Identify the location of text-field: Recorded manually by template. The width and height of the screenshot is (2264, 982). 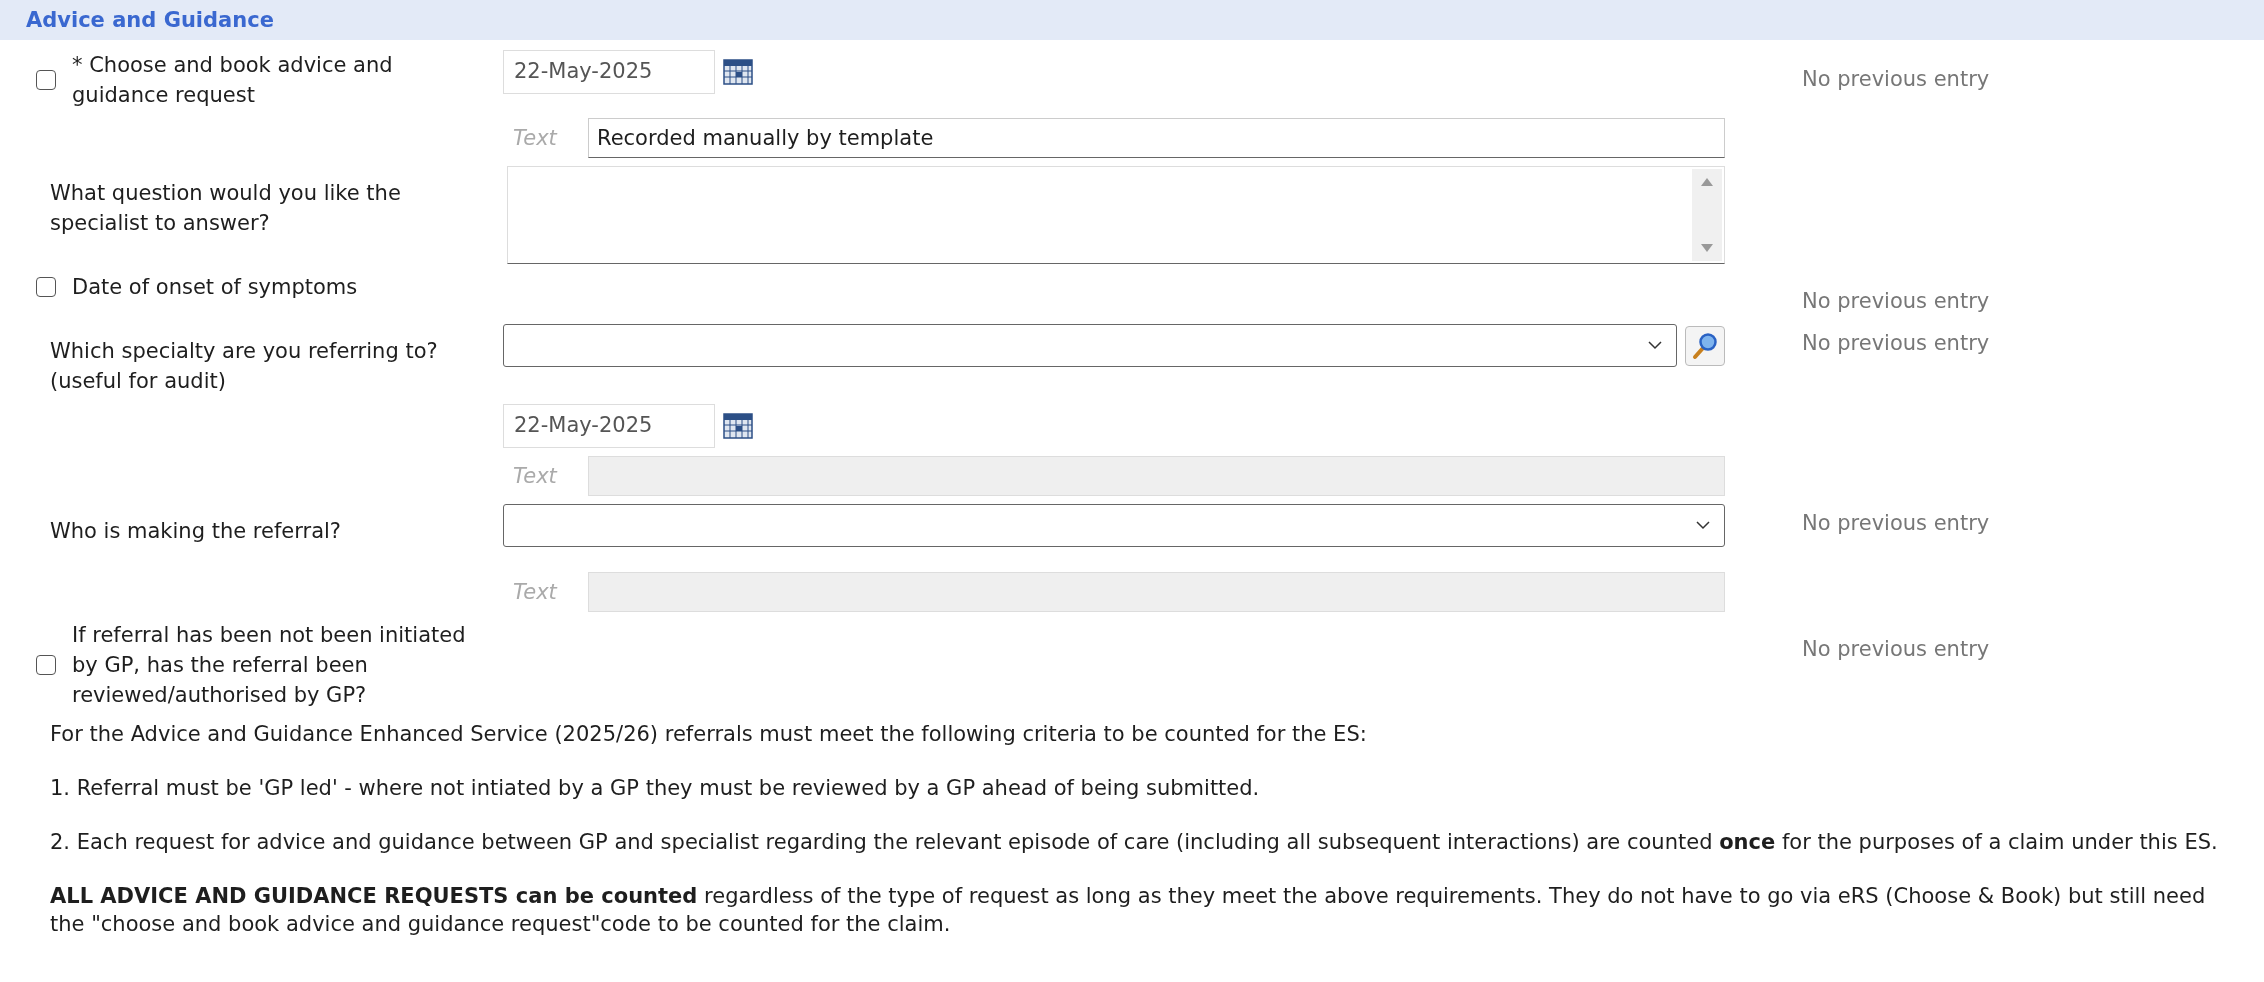
(1156, 138).